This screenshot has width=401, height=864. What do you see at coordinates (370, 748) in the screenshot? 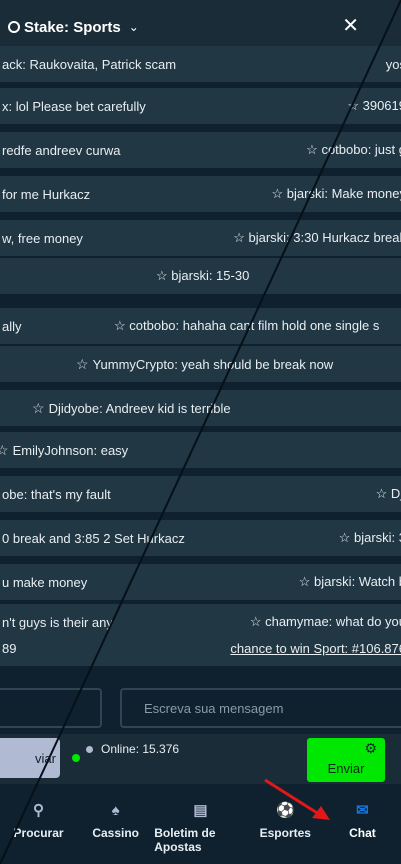
I see `settings-icon: ⚙` at bounding box center [370, 748].